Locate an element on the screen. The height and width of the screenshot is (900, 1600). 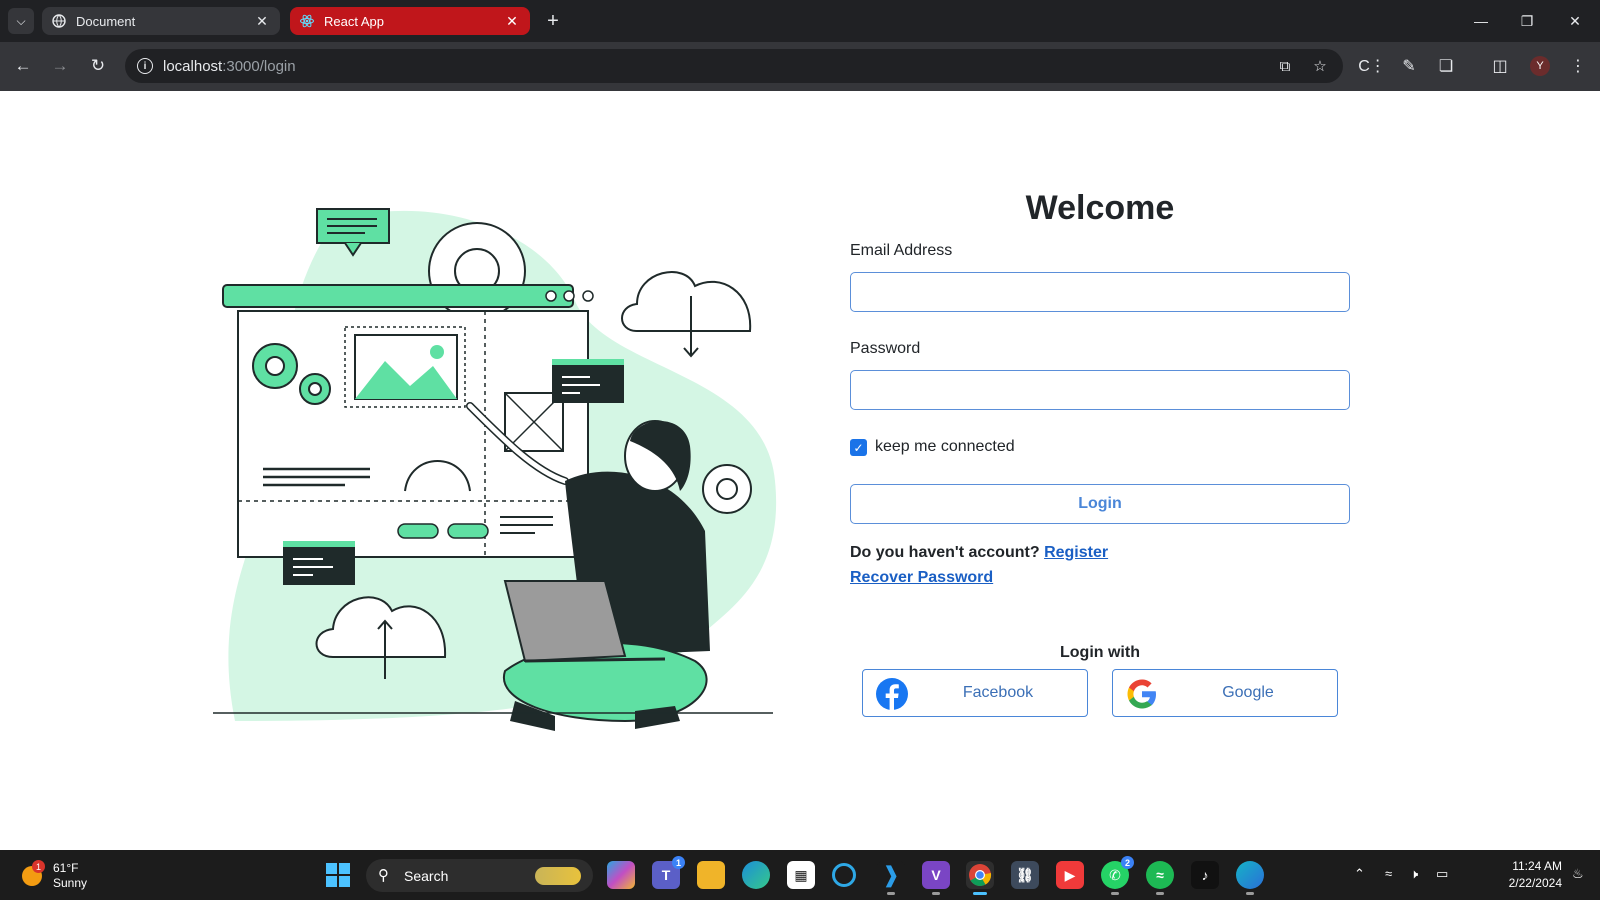
chrome-icon is located at coordinates (980, 878).